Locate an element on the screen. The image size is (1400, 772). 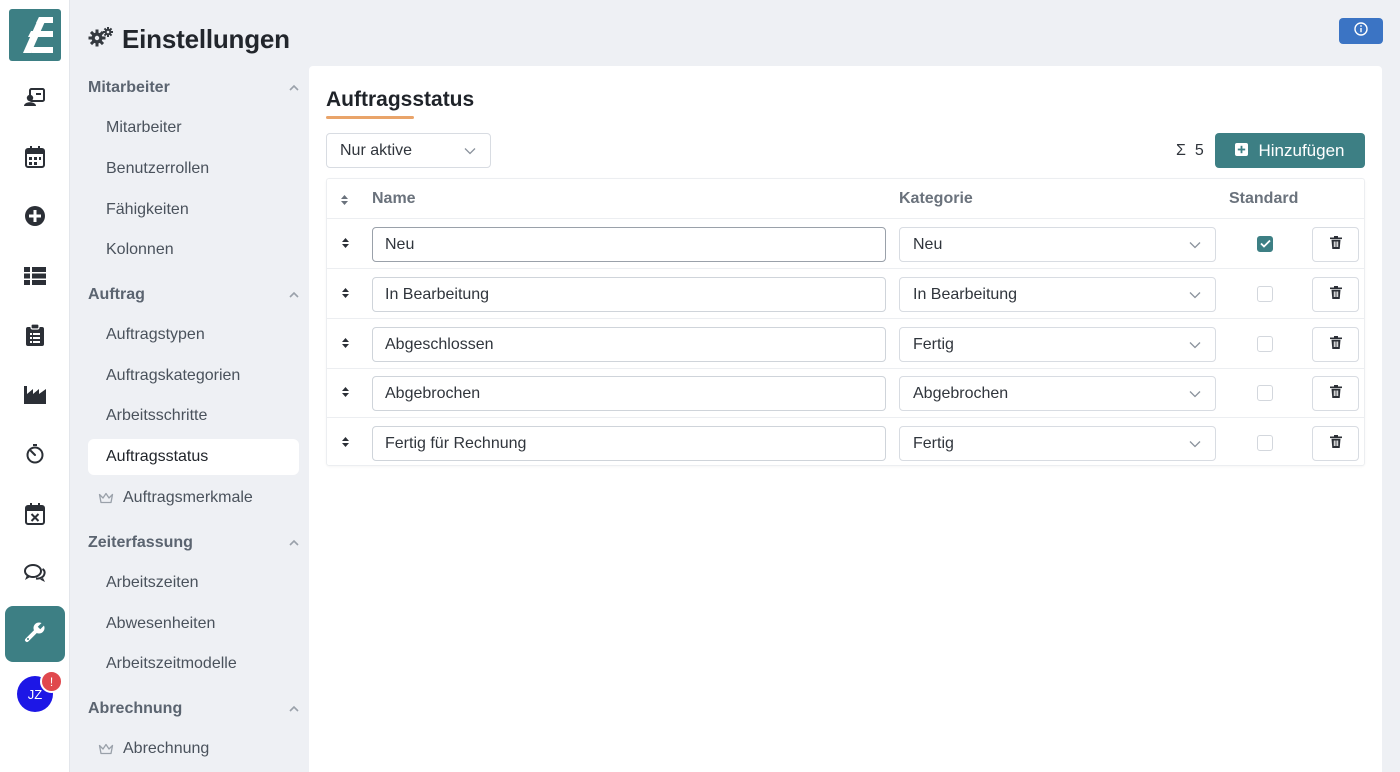
menu-item-label: Abwesenheiten is located at coordinates (161, 623).